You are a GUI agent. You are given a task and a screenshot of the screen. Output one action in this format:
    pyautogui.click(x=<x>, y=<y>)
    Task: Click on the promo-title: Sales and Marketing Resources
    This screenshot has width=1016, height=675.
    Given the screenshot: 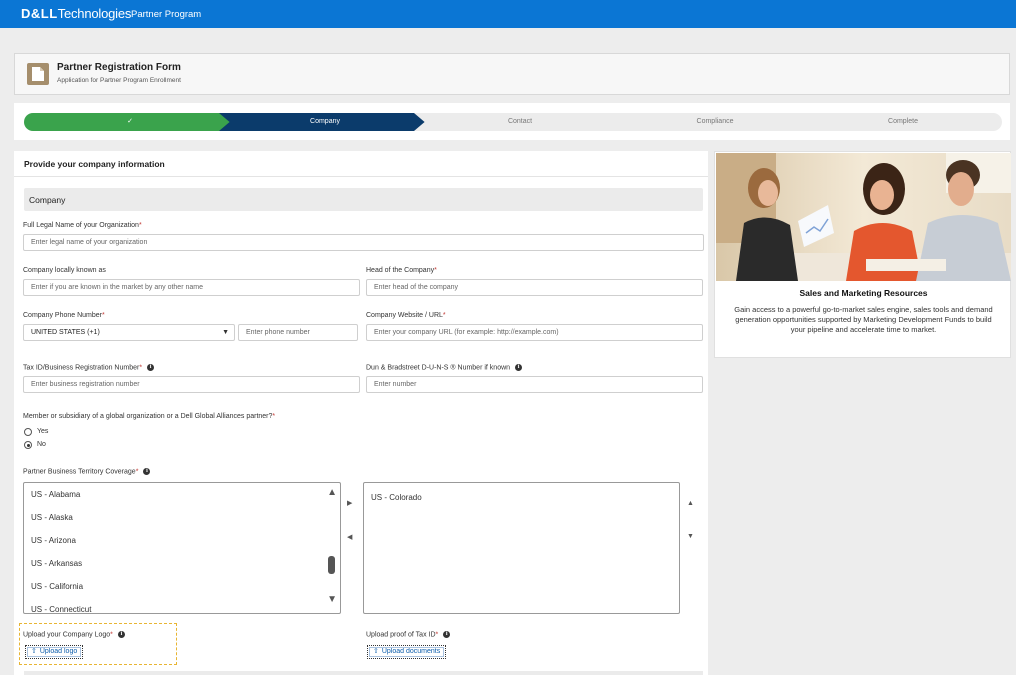 What is the action you would take?
    pyautogui.click(x=863, y=293)
    